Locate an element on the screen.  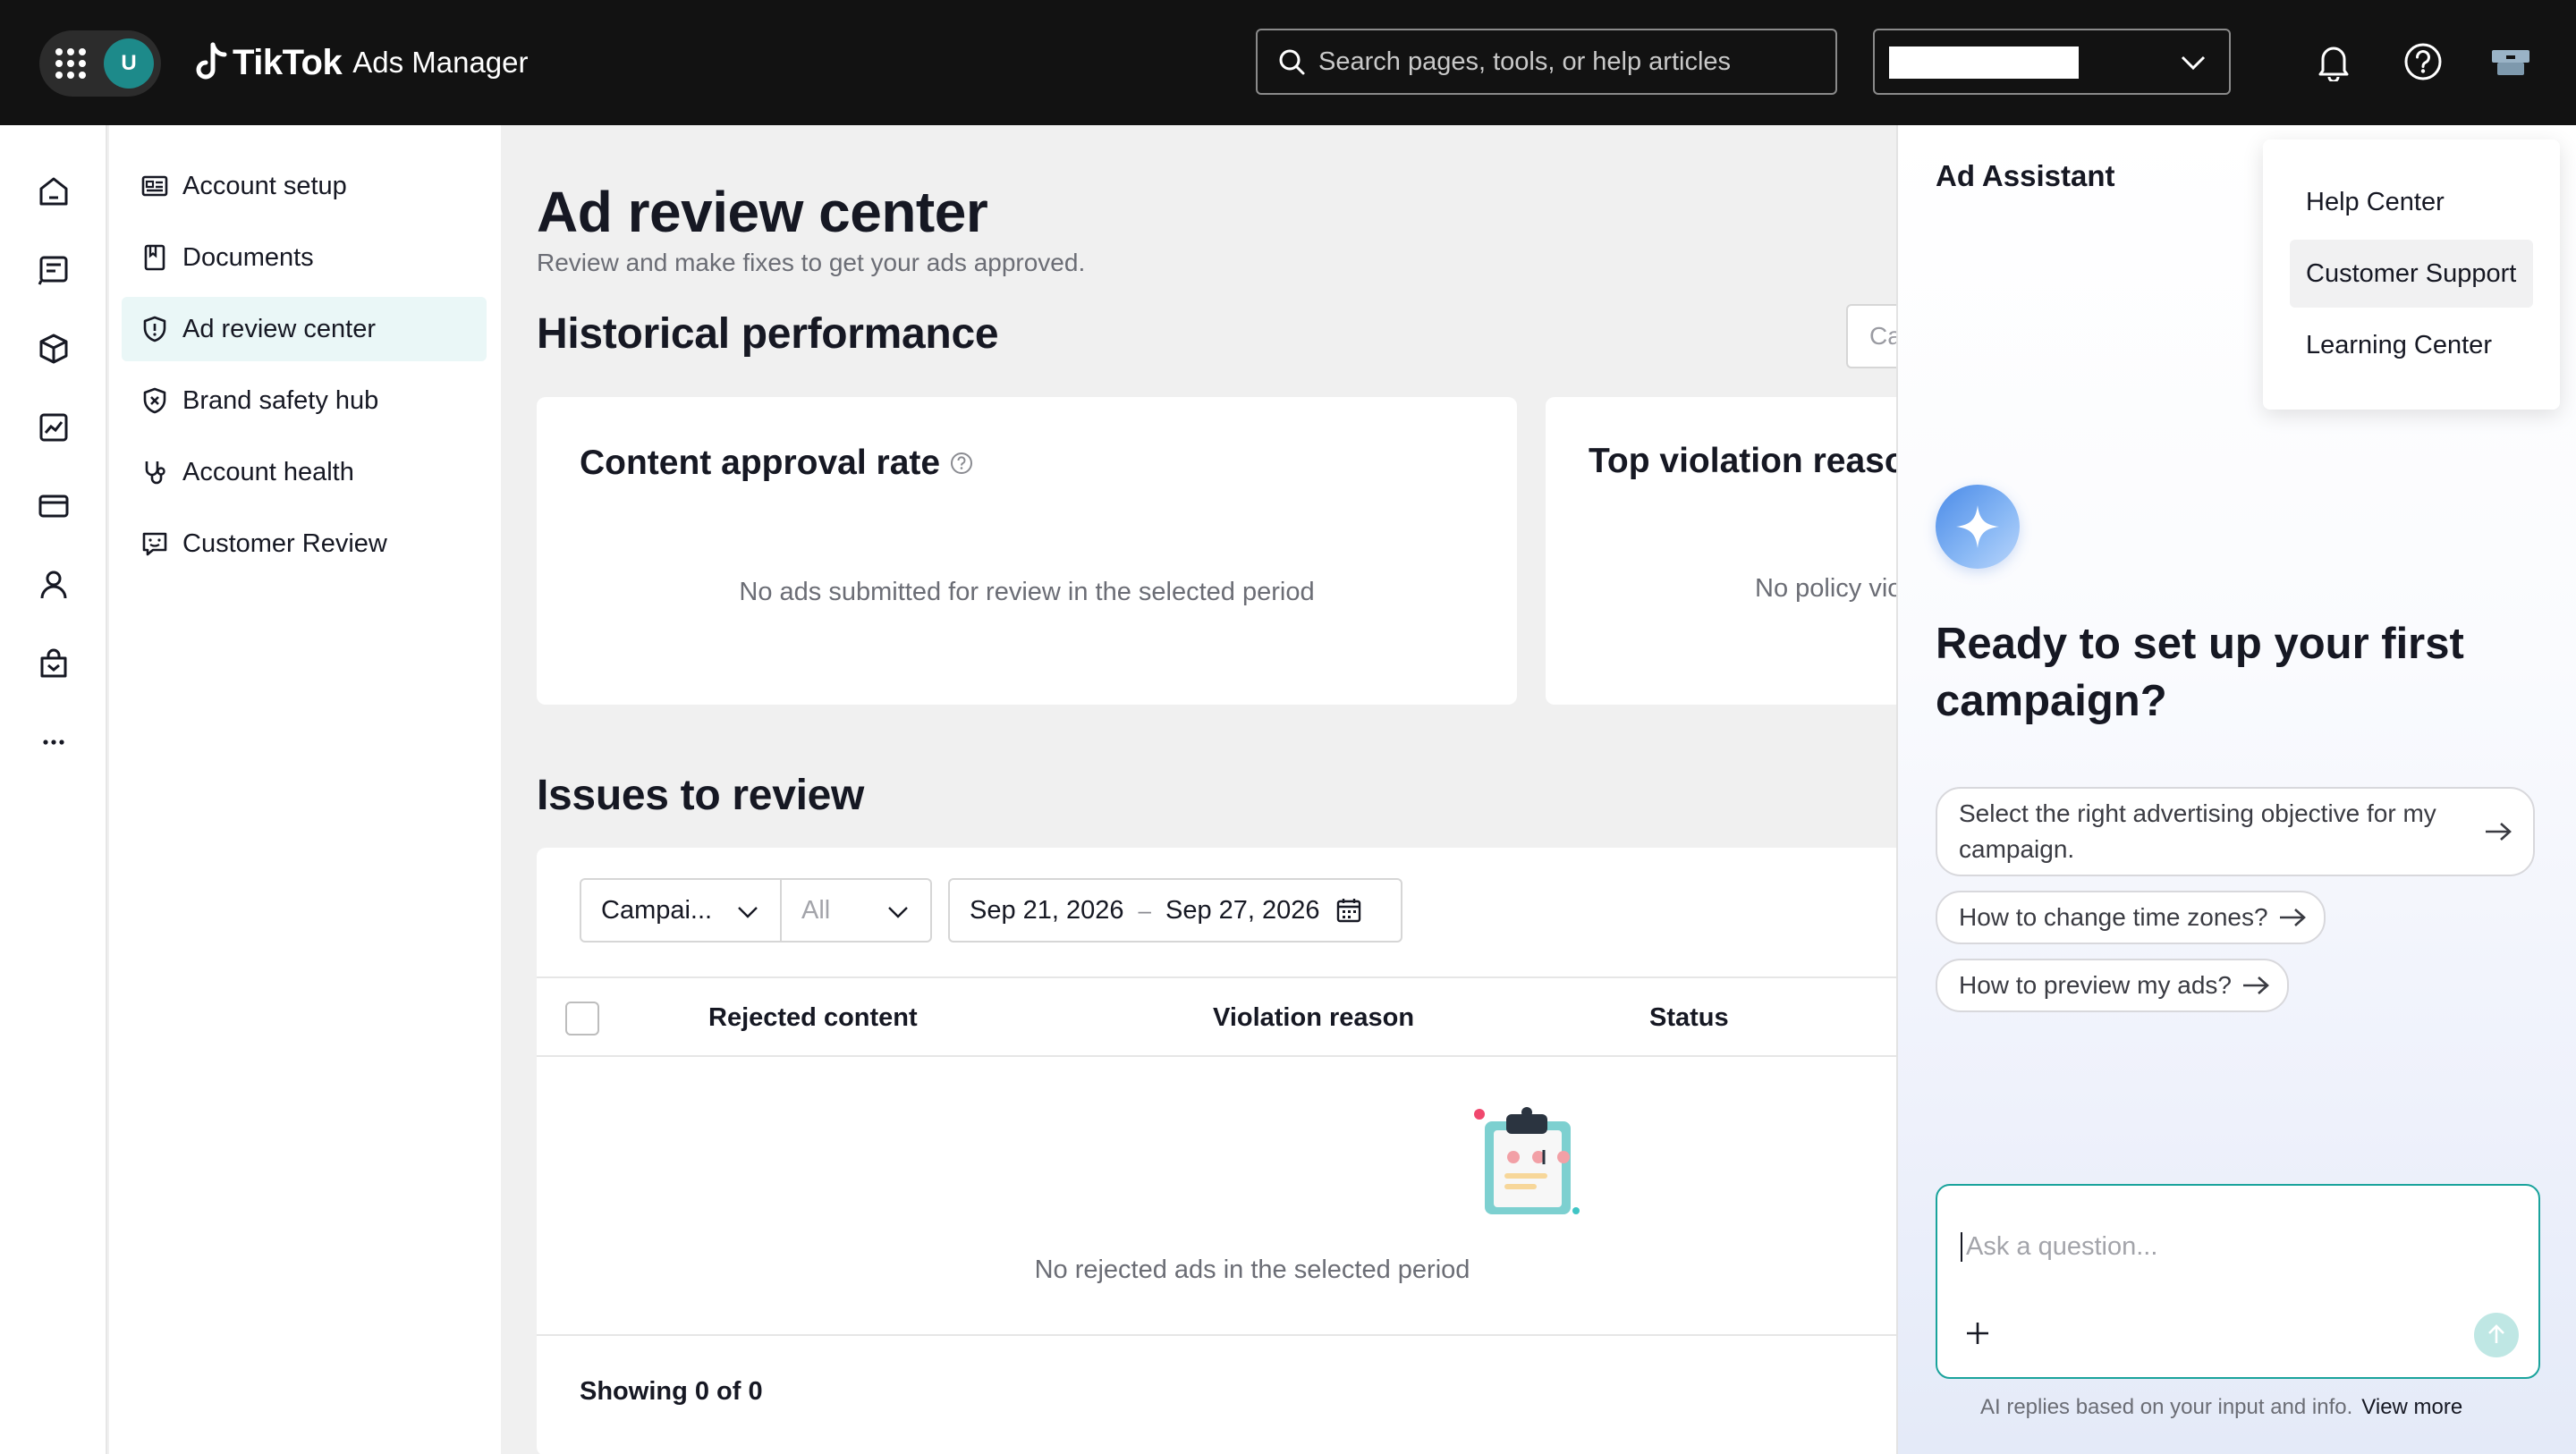
arrow-up-icon is located at coordinates (2496, 1333).